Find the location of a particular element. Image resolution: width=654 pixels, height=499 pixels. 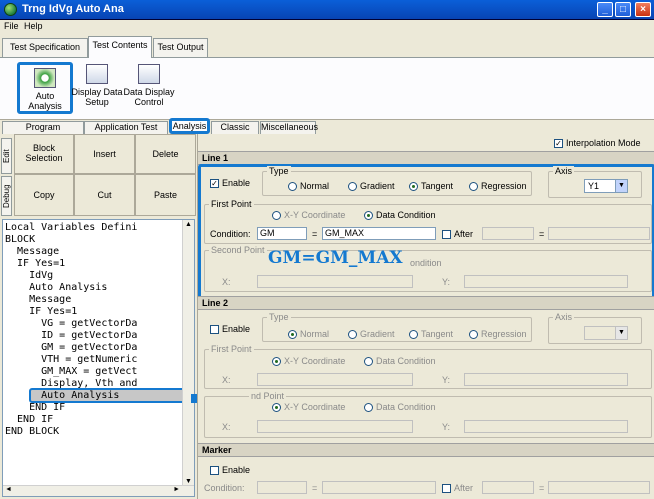

code-line: ID = getVectorDa is located at coordinates (71, 336).